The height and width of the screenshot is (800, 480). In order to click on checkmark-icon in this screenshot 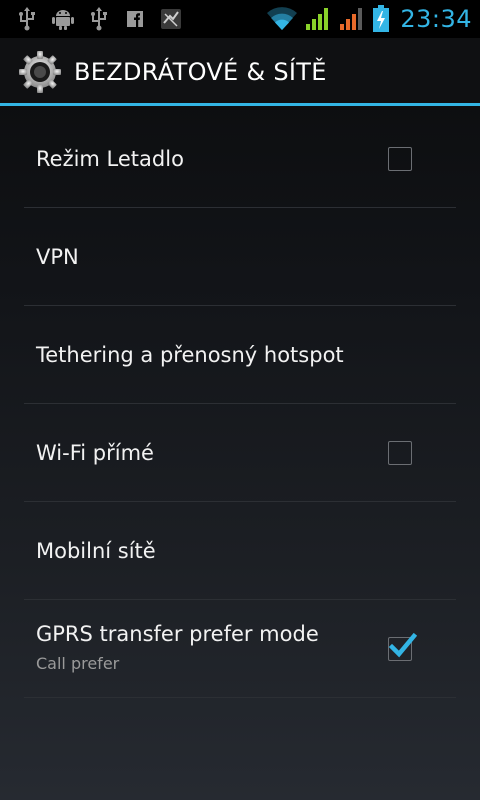, I will do `click(402, 644)`.